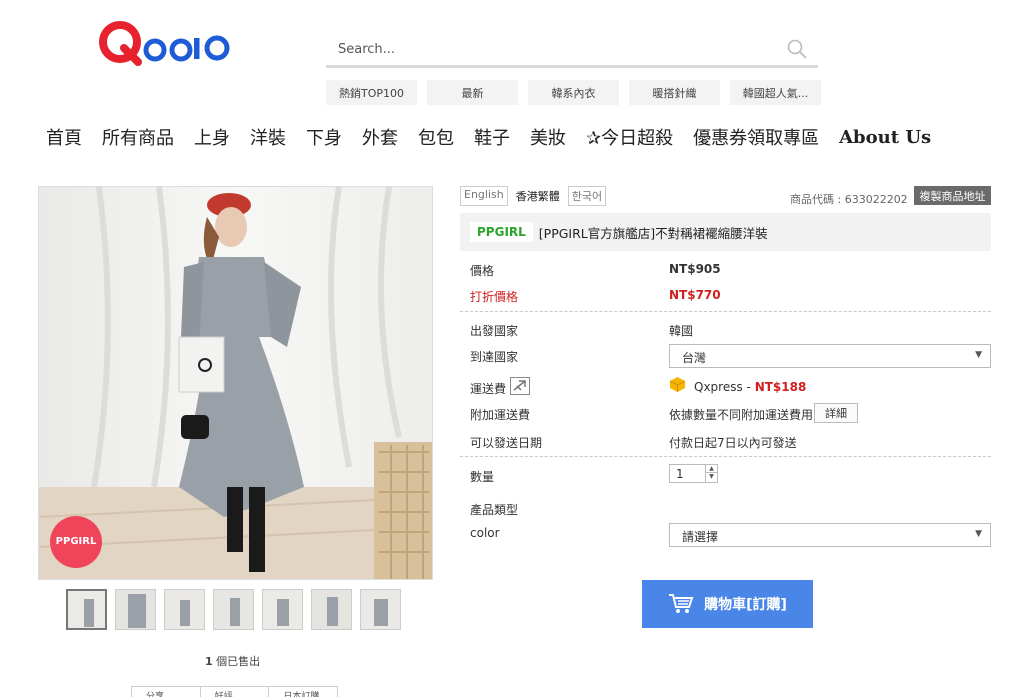  What do you see at coordinates (138, 137) in the screenshot?
I see `nav-all-products: 所有商品` at bounding box center [138, 137].